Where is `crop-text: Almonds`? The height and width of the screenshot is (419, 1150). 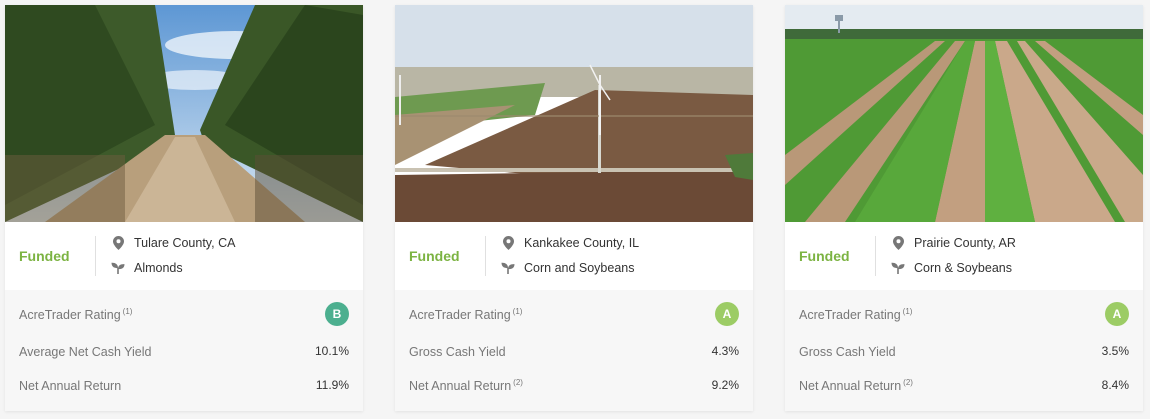 crop-text: Almonds is located at coordinates (158, 268).